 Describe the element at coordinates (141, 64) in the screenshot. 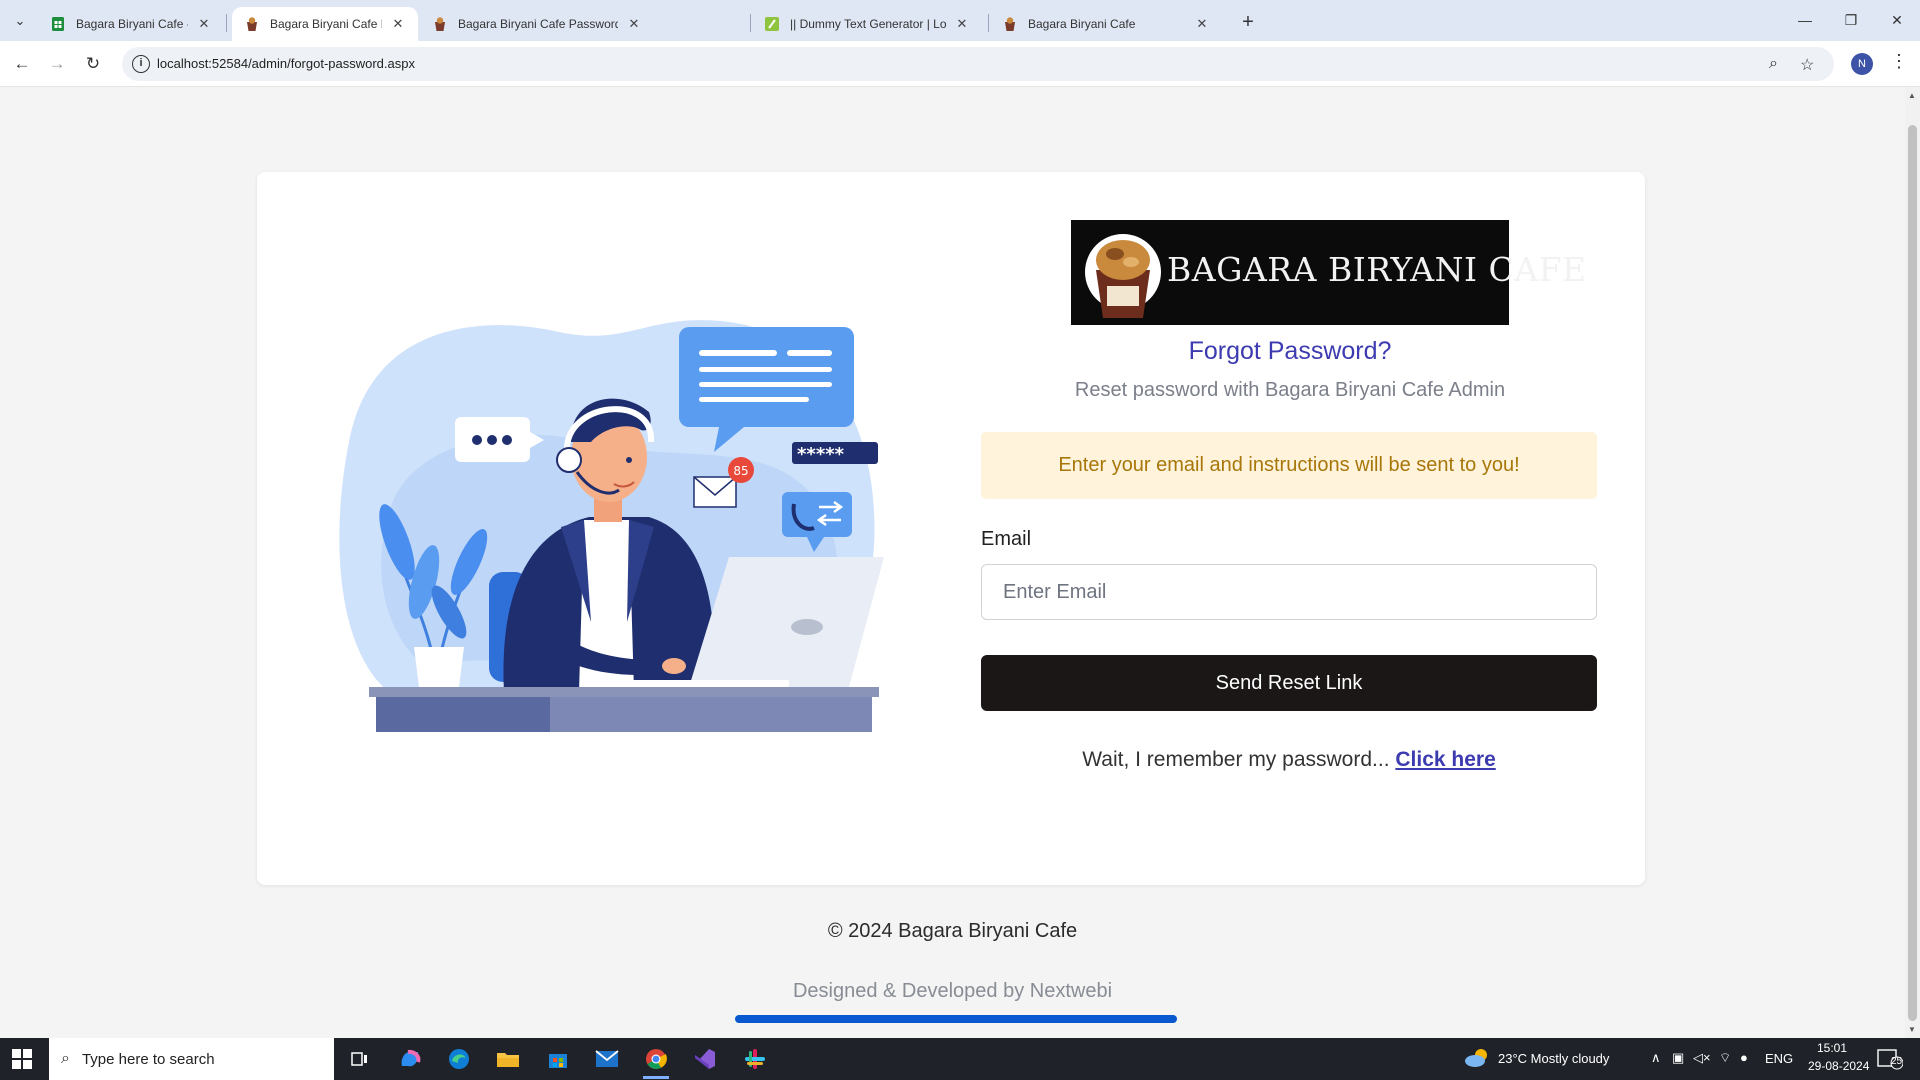

I see `site-info-icon: i` at that location.